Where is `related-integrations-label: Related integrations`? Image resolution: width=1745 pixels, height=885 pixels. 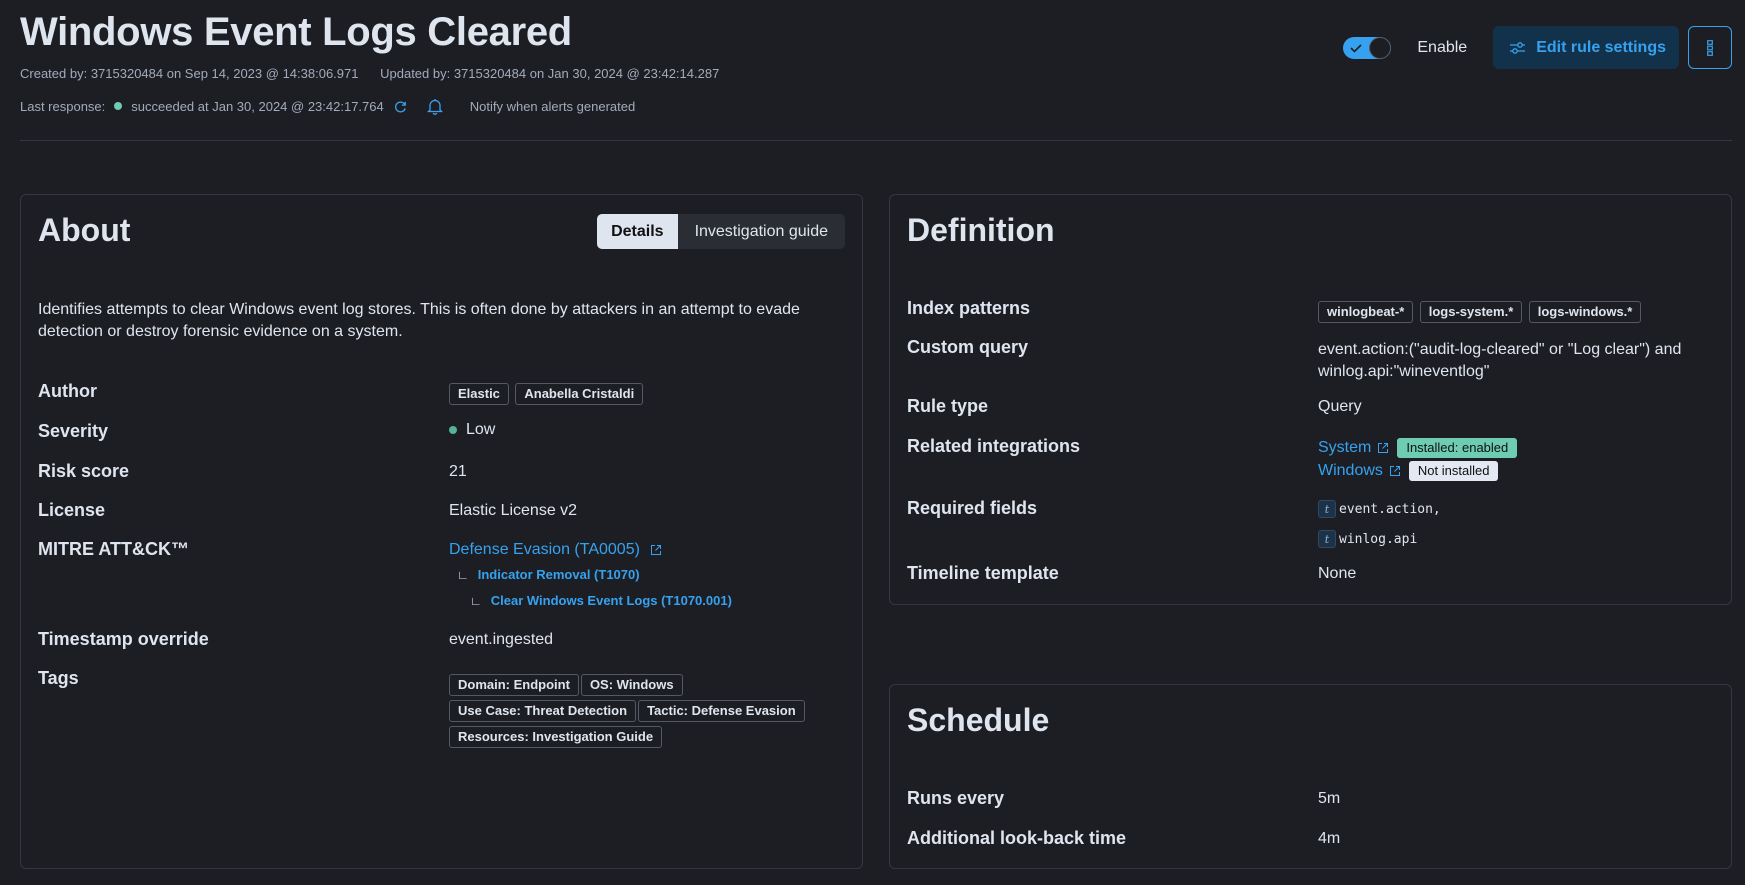 related-integrations-label: Related integrations is located at coordinates (994, 446).